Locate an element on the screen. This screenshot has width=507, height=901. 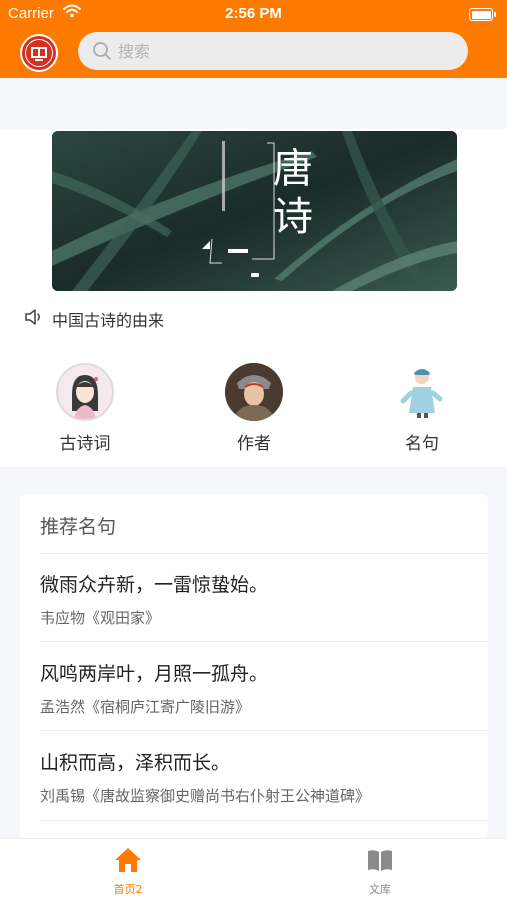
search-input is located at coordinates (283, 51).